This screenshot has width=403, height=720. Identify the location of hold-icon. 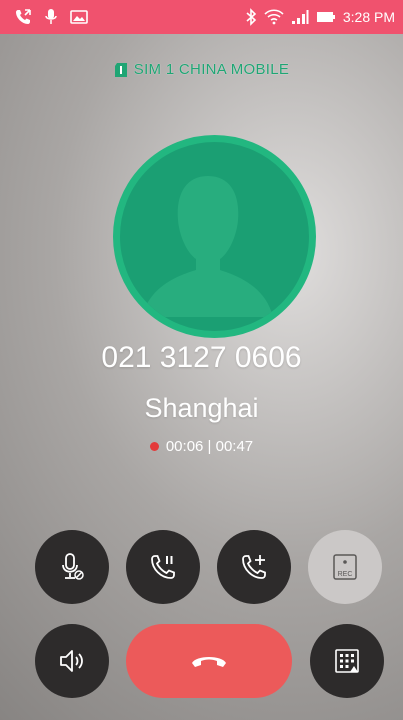
(163, 567).